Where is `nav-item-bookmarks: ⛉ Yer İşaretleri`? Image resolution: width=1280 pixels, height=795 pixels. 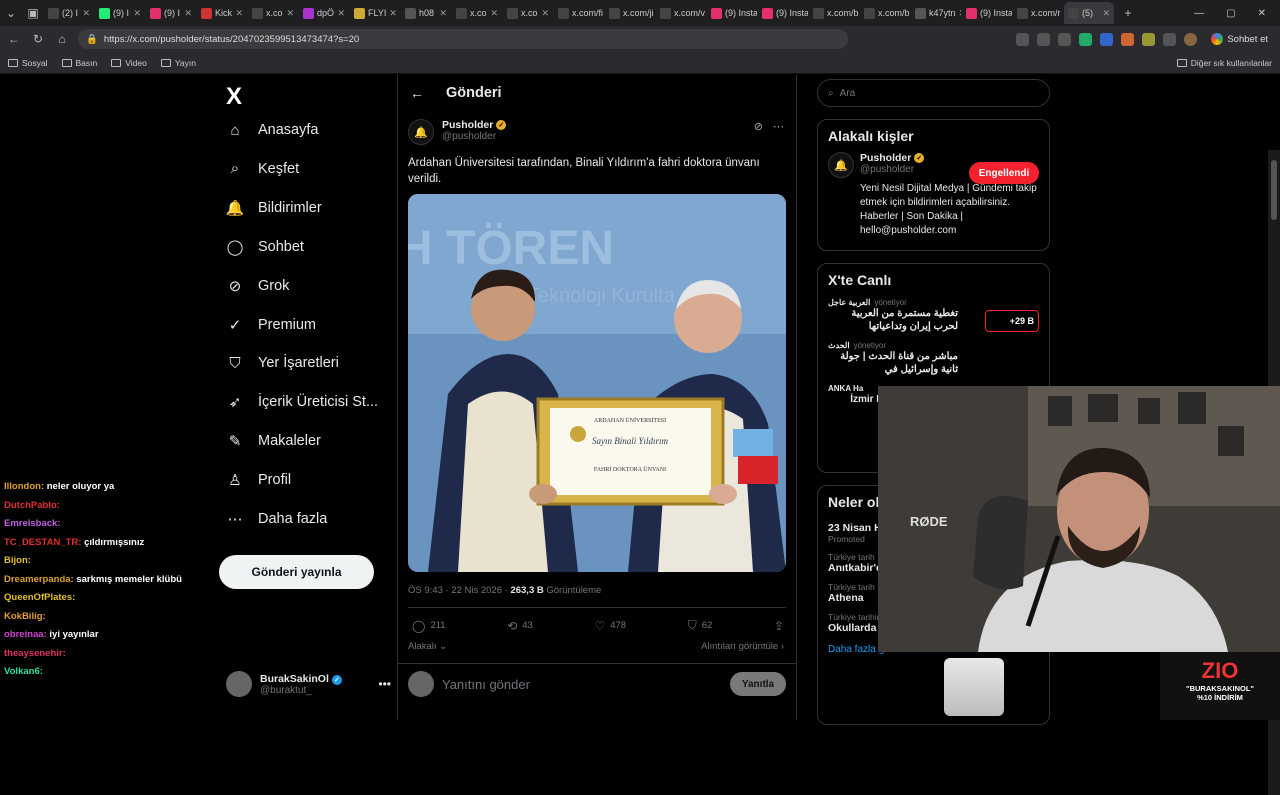
nav-item-bookmarks: ⛉ Yer İşaretleri is located at coordinates (282, 363).